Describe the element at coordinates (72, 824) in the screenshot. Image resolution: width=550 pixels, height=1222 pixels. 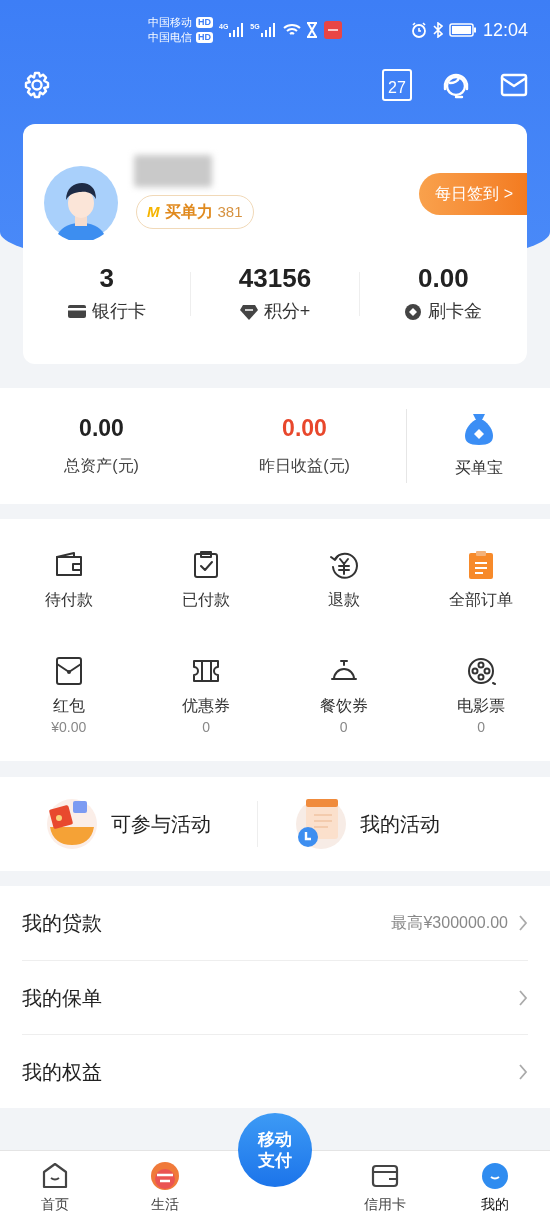
I see `gift-box-icon` at that location.